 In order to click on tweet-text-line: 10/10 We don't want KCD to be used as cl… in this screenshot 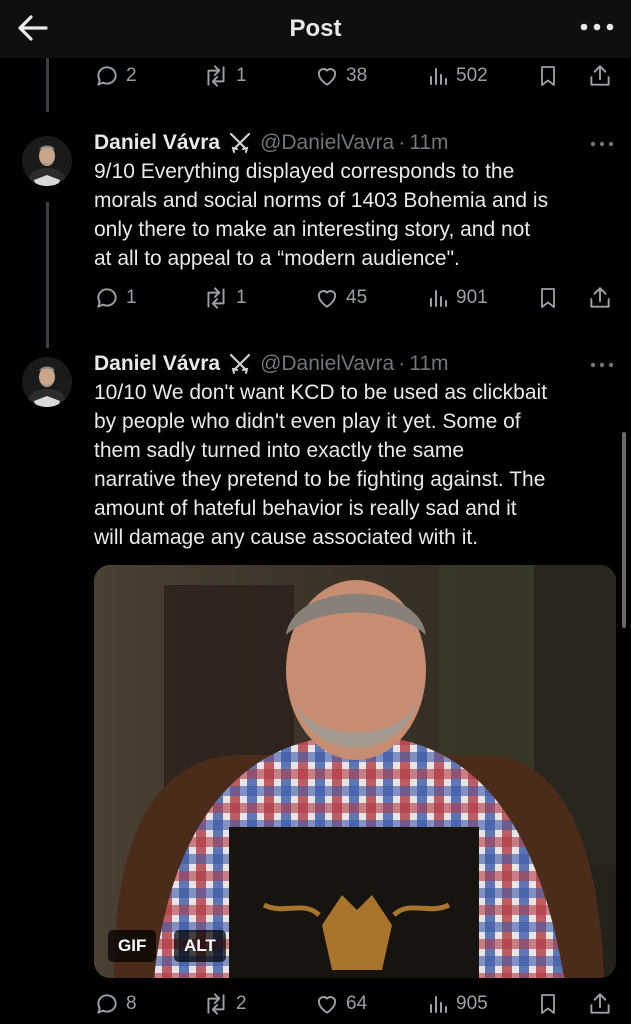, I will do `click(321, 392)`.